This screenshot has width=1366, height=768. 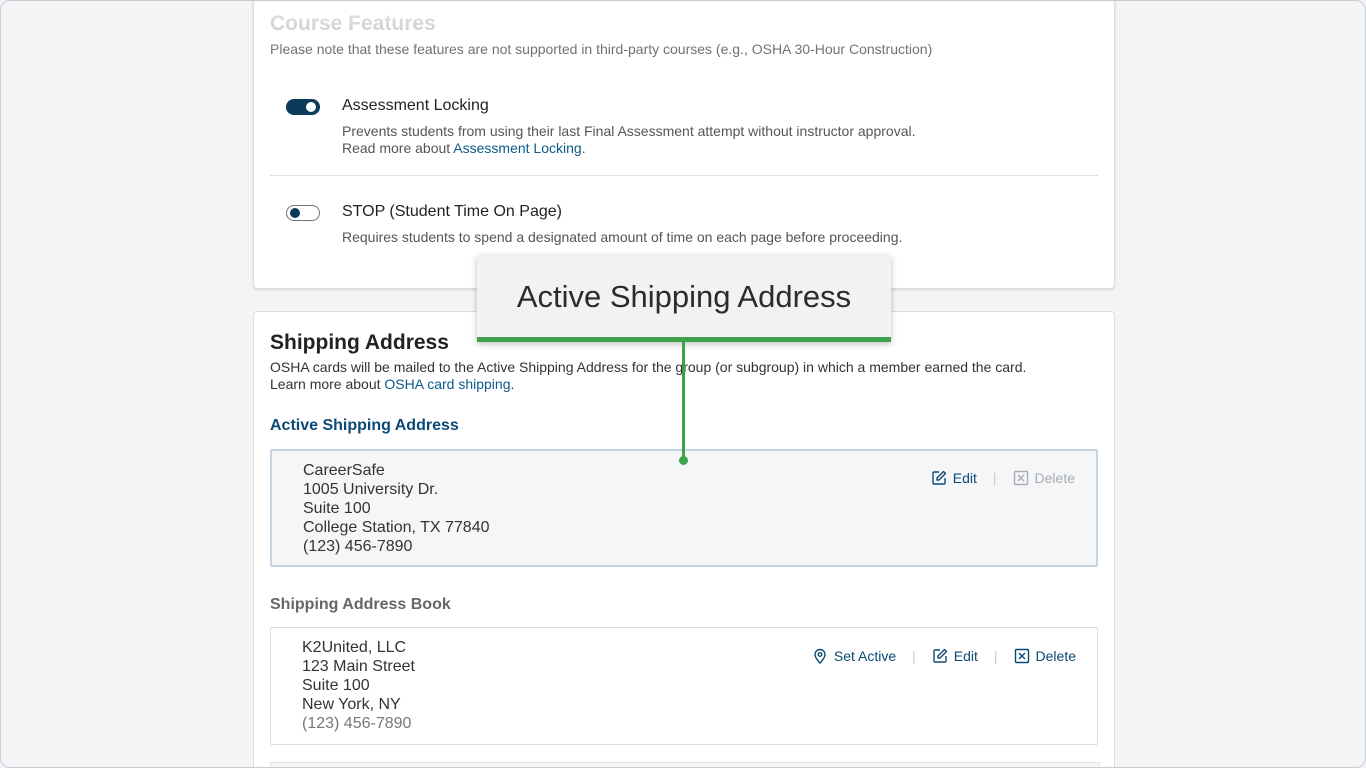 I want to click on assessment-locking-link: Assessment Locking, so click(x=517, y=148).